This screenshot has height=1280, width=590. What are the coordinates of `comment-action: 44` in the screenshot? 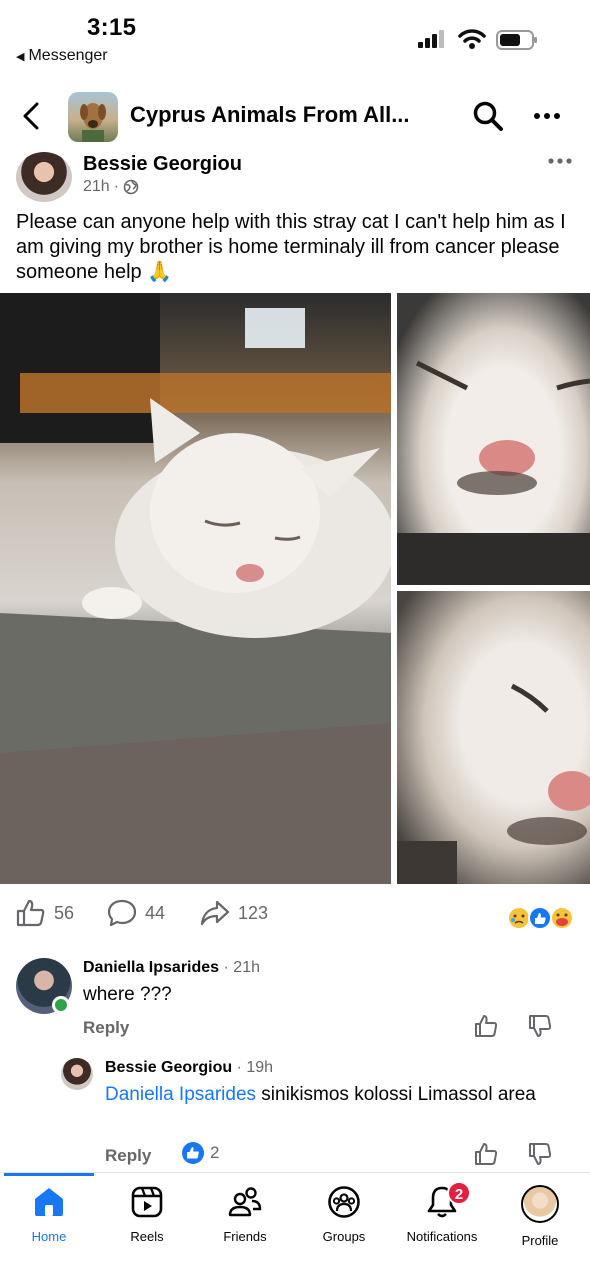 It's located at (136, 913).